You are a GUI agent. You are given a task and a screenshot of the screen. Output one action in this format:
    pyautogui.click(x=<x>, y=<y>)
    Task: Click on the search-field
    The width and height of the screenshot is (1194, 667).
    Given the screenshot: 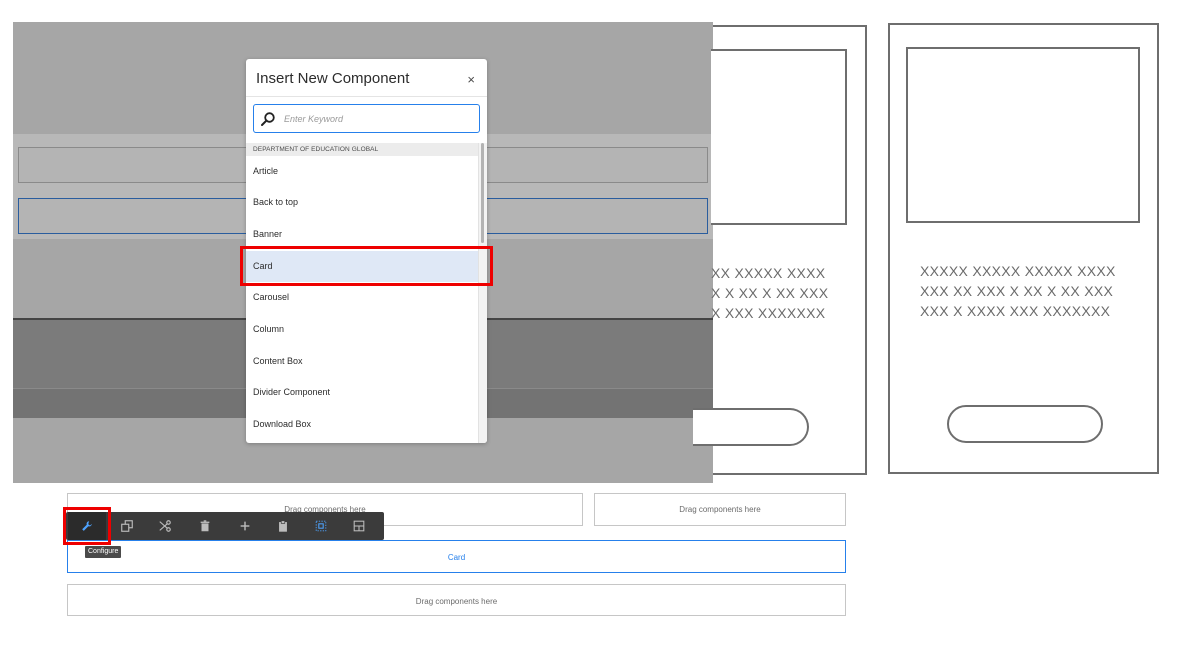 What is the action you would take?
    pyautogui.click(x=366, y=118)
    